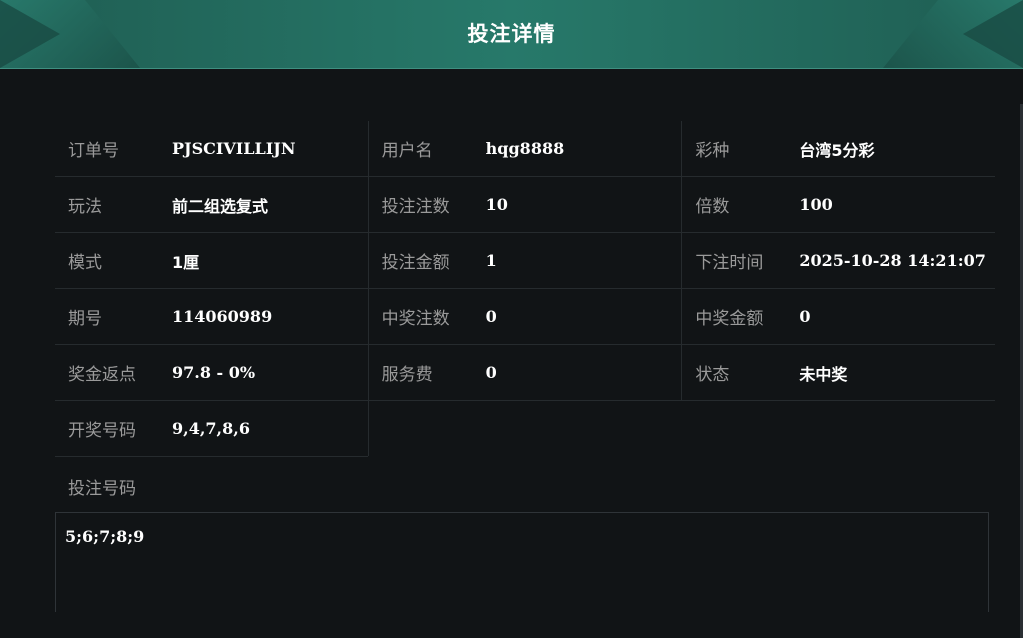 This screenshot has height=638, width=1023. Describe the element at coordinates (211, 261) in the screenshot. I see `detail-mode: 模式 1厘` at that location.